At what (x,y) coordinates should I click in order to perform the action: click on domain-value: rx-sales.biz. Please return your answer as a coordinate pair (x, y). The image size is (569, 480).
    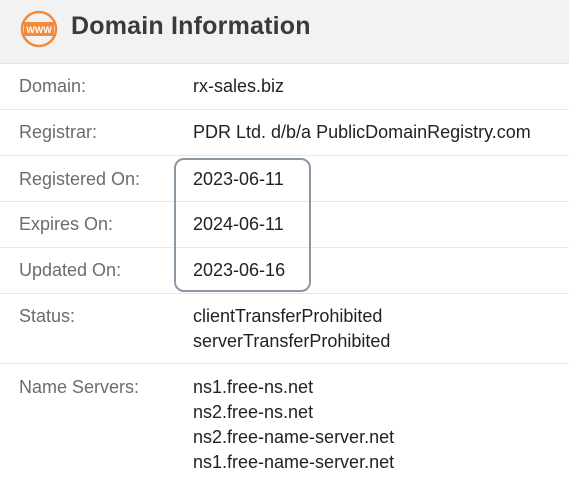
    Looking at the image, I should click on (239, 86).